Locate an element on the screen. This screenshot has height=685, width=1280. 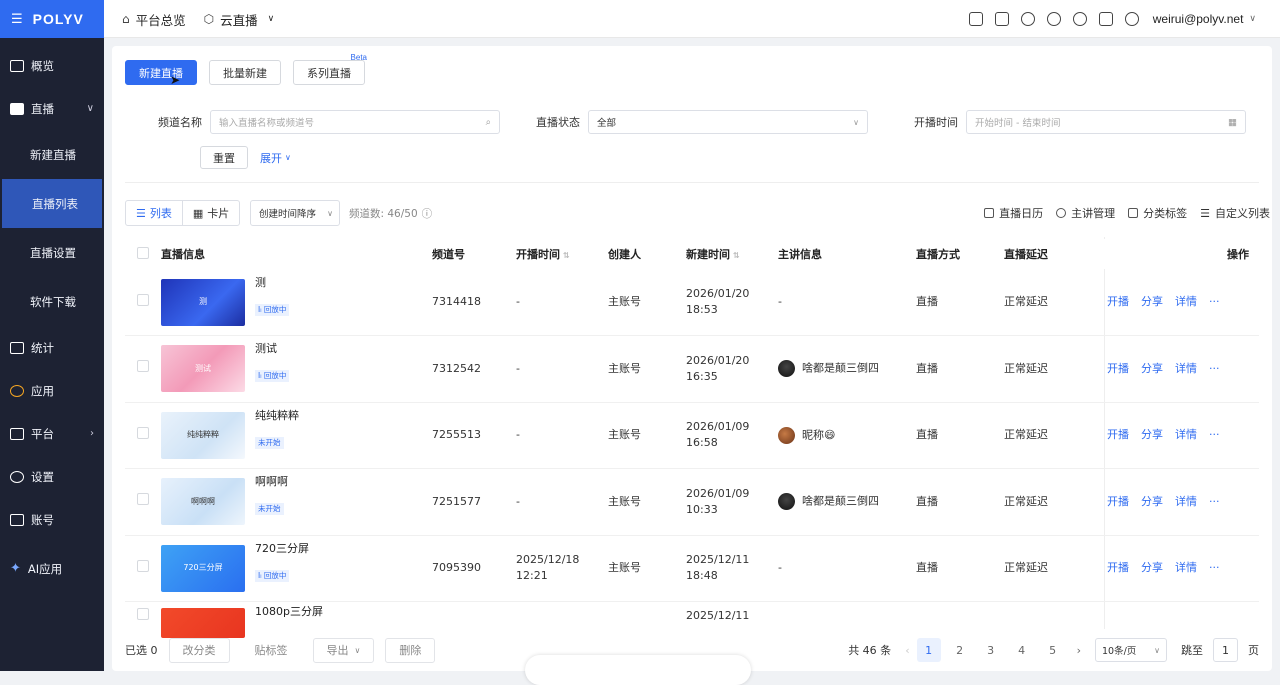
page-1: 1 is located at coordinates (928, 650).